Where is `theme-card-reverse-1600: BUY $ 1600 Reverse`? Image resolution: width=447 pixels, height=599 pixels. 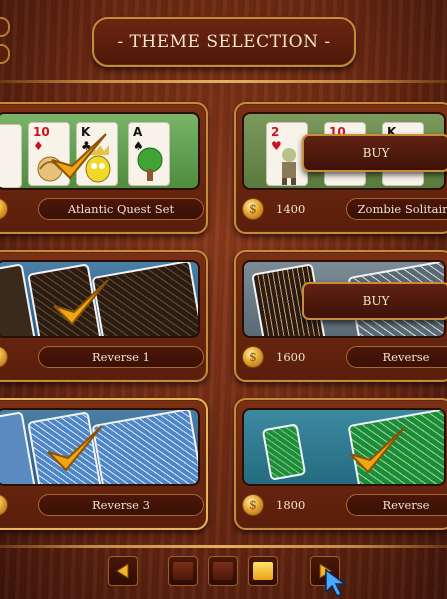
theme-card-reverse-1600: BUY $ 1600 Reverse is located at coordinates (340, 316).